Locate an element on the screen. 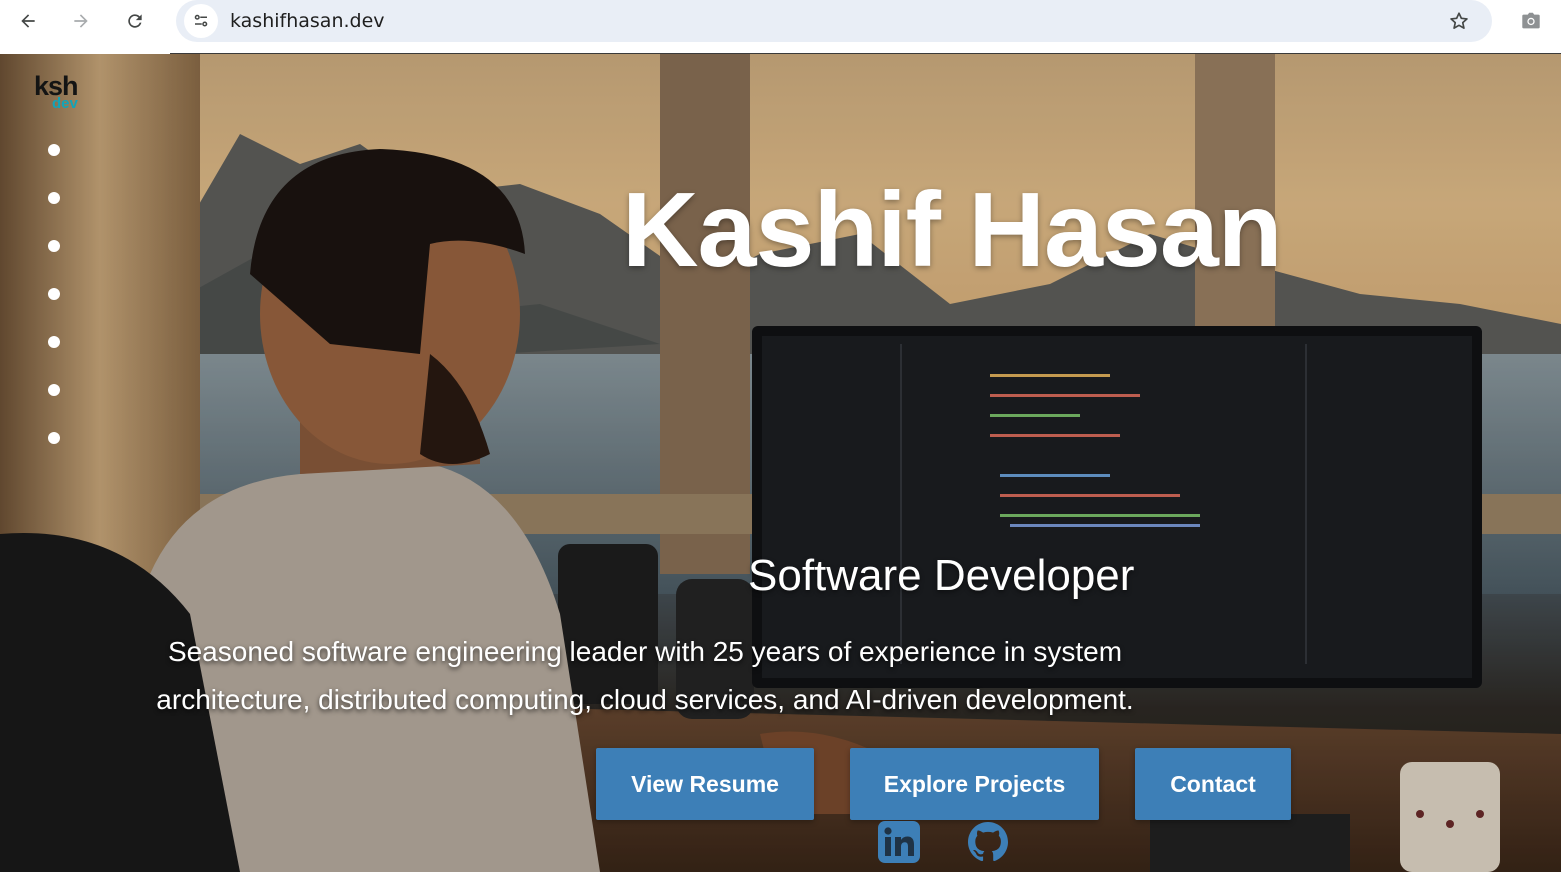 Image resolution: width=1561 pixels, height=872 pixels. section-dot-nav is located at coordinates (55, 312).